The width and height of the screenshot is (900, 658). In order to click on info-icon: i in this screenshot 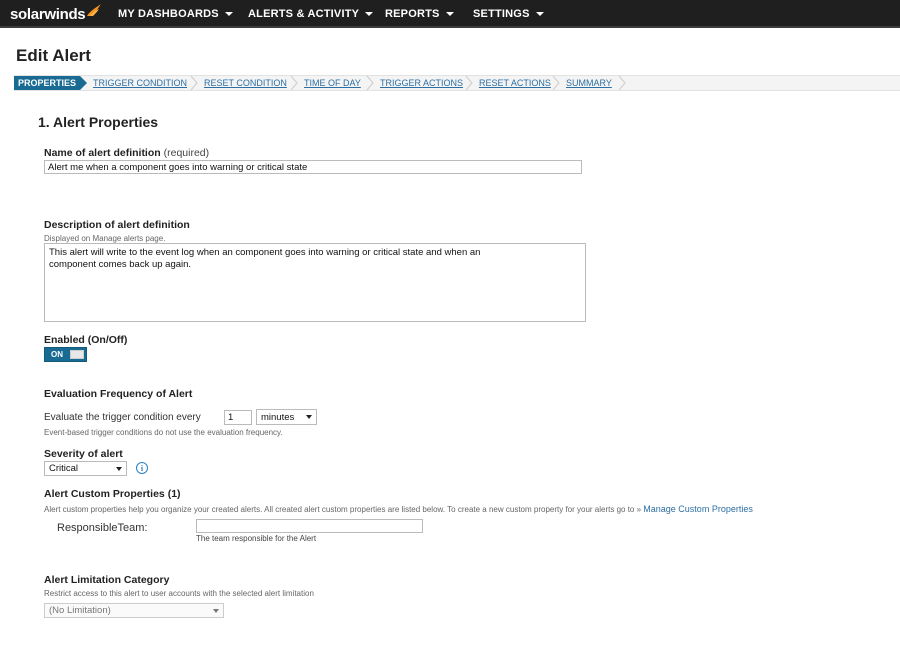, I will do `click(142, 468)`.